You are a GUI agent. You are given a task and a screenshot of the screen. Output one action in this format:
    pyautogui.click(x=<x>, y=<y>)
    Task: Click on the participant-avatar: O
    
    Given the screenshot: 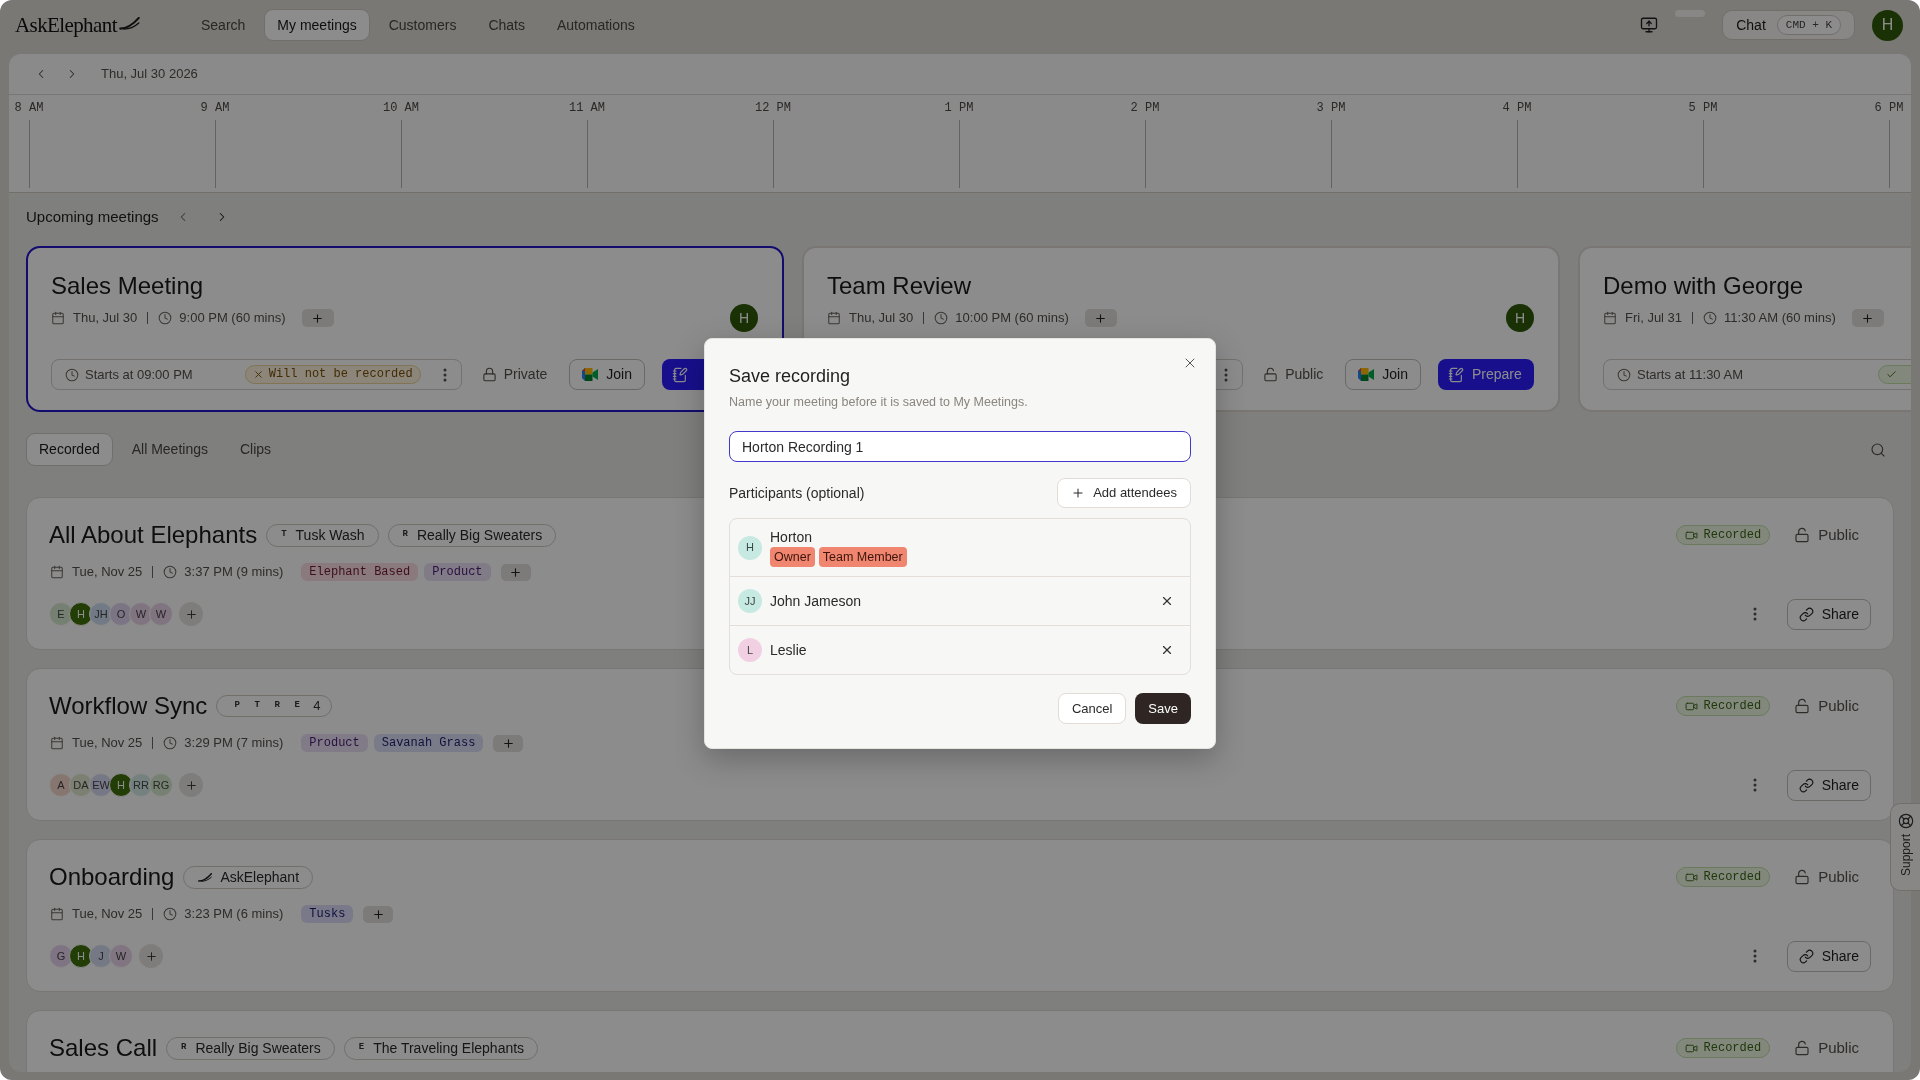 What is the action you would take?
    pyautogui.click(x=121, y=614)
    